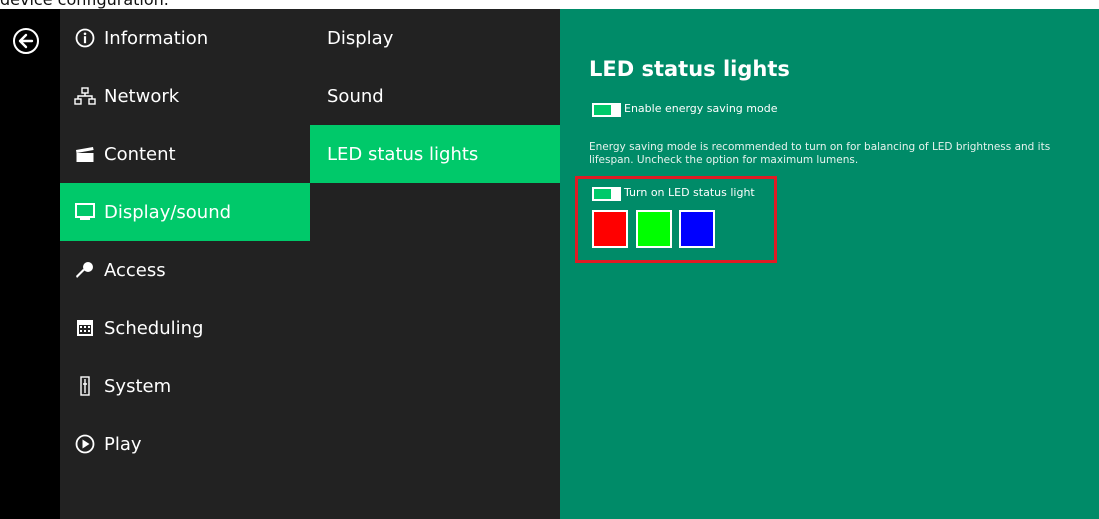 The image size is (1099, 519). What do you see at coordinates (654, 229) in the screenshot?
I see `color-swatch-green` at bounding box center [654, 229].